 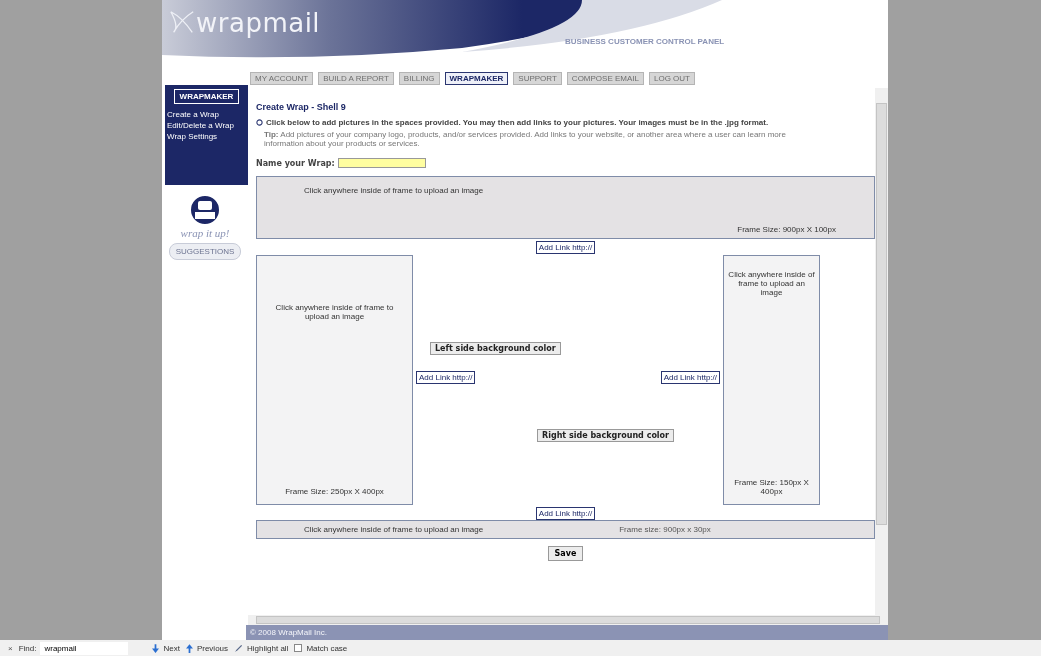 What do you see at coordinates (239, 648) in the screenshot?
I see `highlighter-icon` at bounding box center [239, 648].